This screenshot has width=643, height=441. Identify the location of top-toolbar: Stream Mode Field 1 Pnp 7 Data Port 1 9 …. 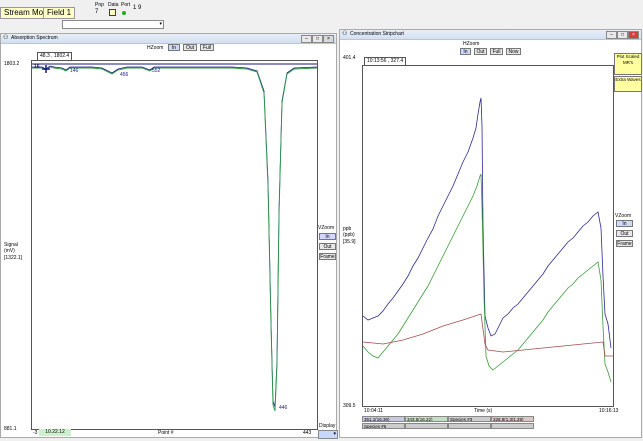
(321, 15).